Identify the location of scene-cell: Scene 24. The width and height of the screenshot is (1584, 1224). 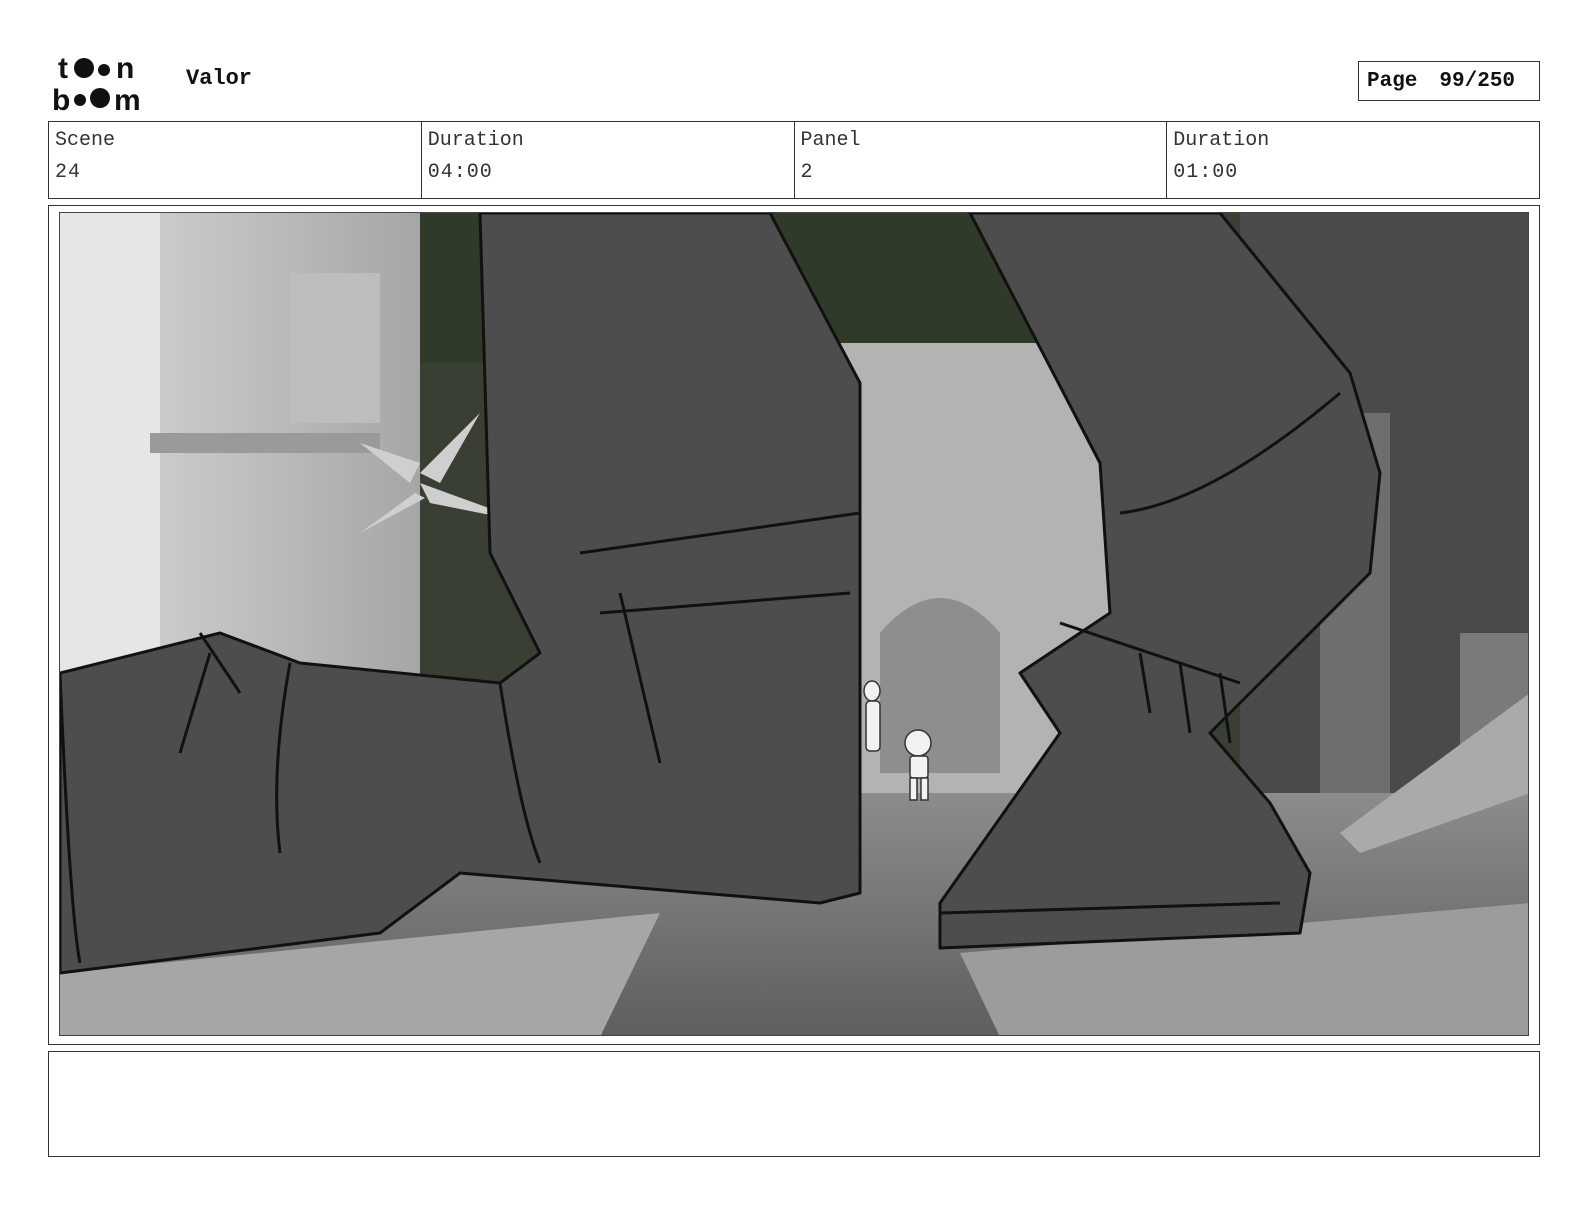
(235, 160).